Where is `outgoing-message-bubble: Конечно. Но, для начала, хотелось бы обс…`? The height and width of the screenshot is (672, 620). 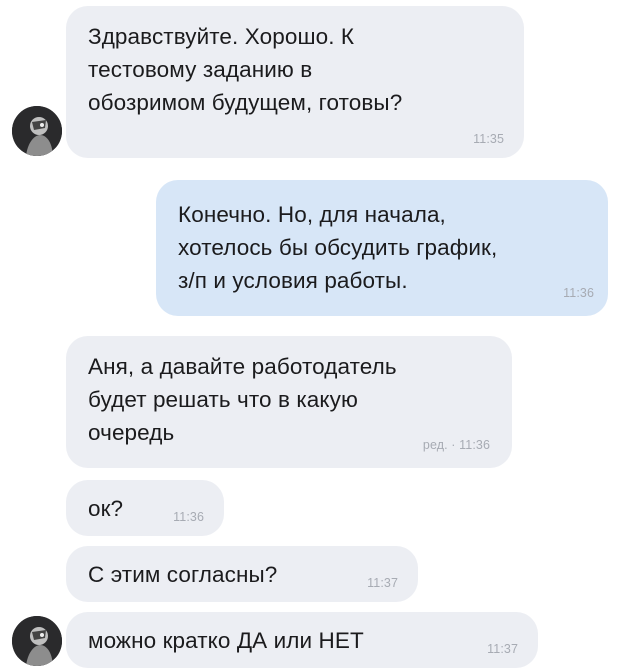 outgoing-message-bubble: Конечно. Но, для начала, хотелось бы обс… is located at coordinates (382, 248).